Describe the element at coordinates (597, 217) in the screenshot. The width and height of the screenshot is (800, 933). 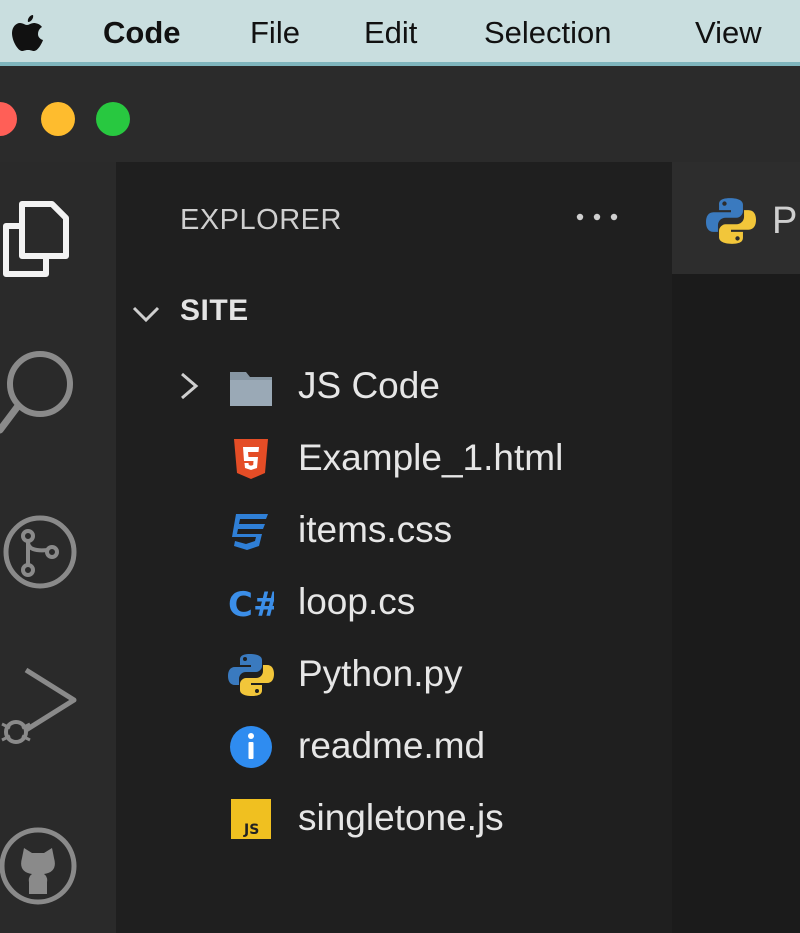
I see `ellipsis-icon` at that location.